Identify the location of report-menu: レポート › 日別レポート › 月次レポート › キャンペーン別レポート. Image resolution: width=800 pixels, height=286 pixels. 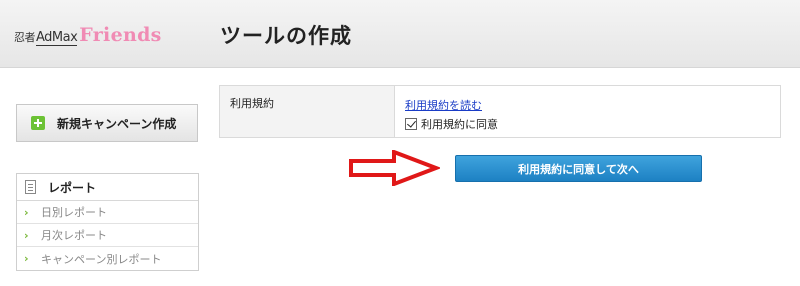
(107, 222).